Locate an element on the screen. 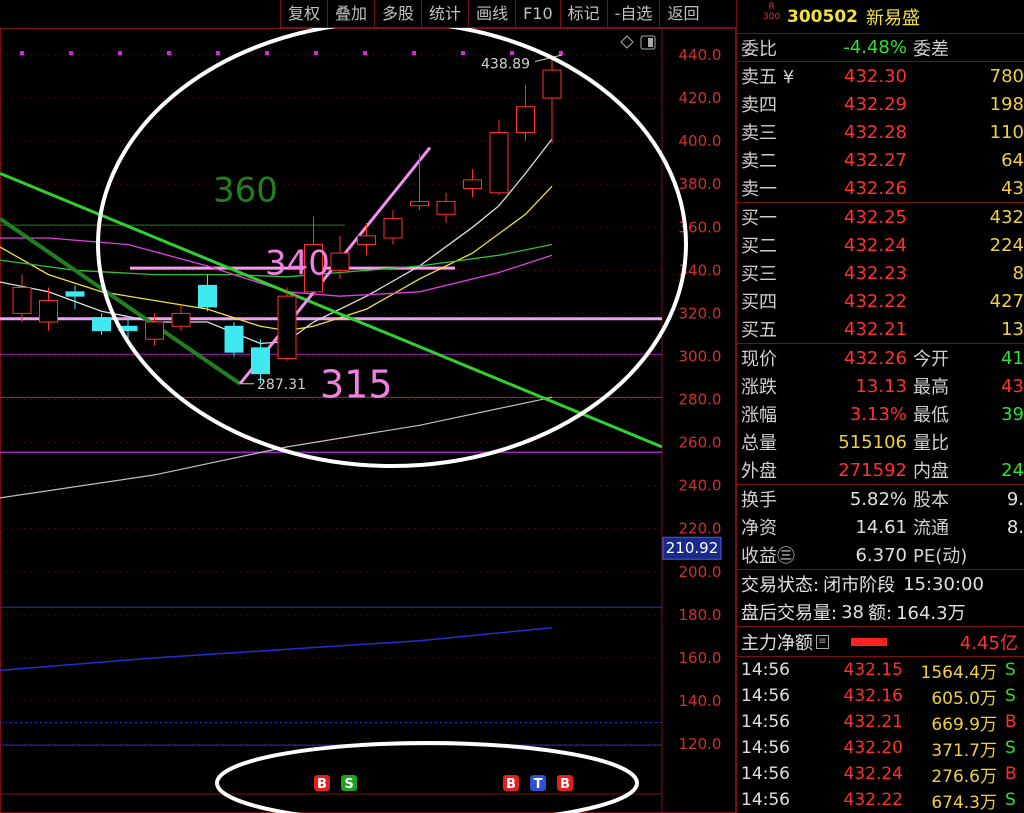  signal-marker-label: B is located at coordinates (511, 784).